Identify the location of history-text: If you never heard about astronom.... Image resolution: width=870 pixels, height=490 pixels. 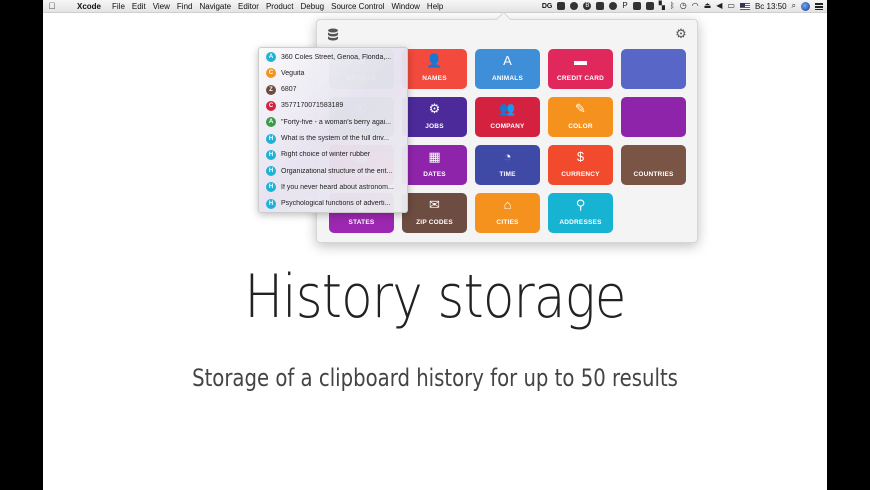
(337, 187).